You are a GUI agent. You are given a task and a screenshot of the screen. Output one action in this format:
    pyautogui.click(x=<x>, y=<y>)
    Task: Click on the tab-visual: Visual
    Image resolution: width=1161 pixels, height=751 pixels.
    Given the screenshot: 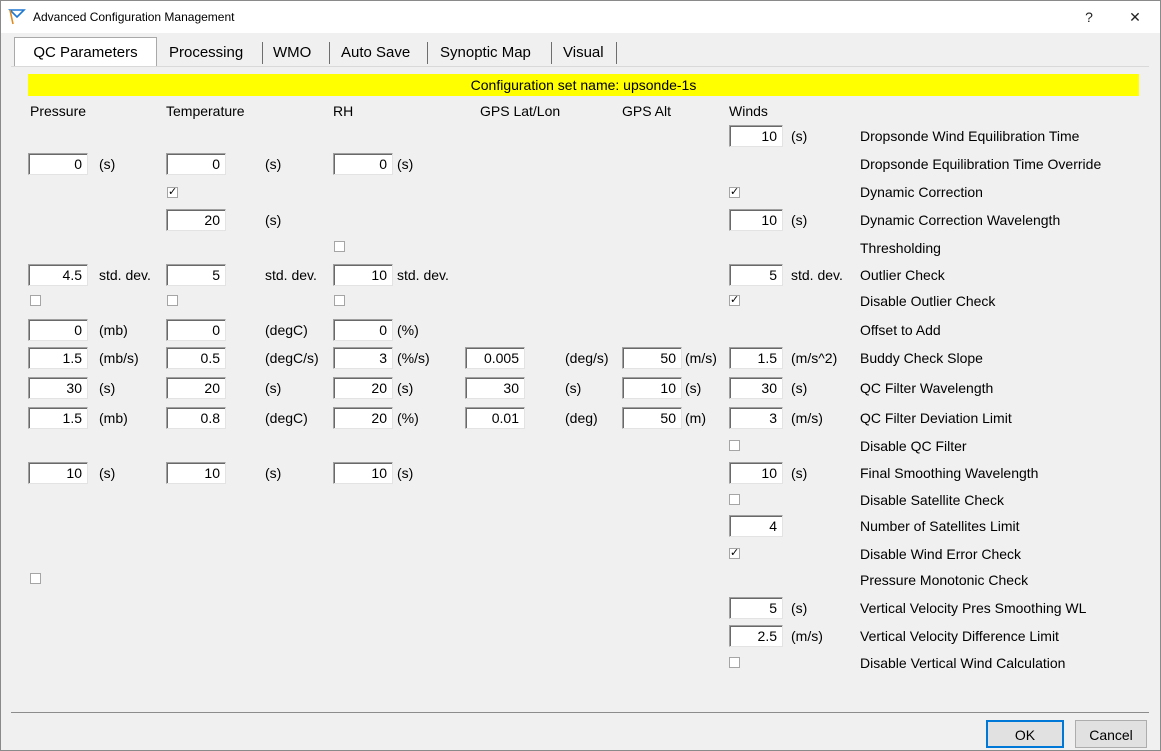 What is the action you would take?
    pyautogui.click(x=583, y=52)
    